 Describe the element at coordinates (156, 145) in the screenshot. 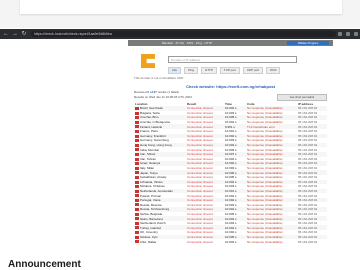

I see `location-text: Hong Kong, Hong Kong` at that location.